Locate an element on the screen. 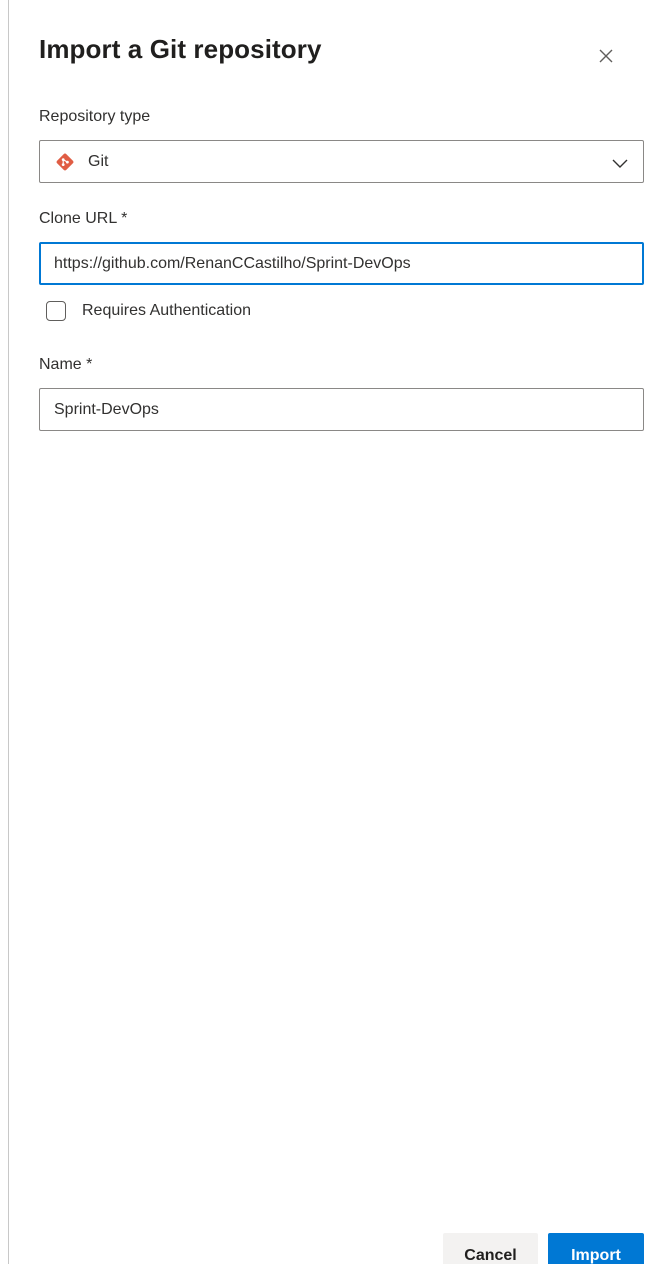 The image size is (664, 1264). close-icon is located at coordinates (606, 56).